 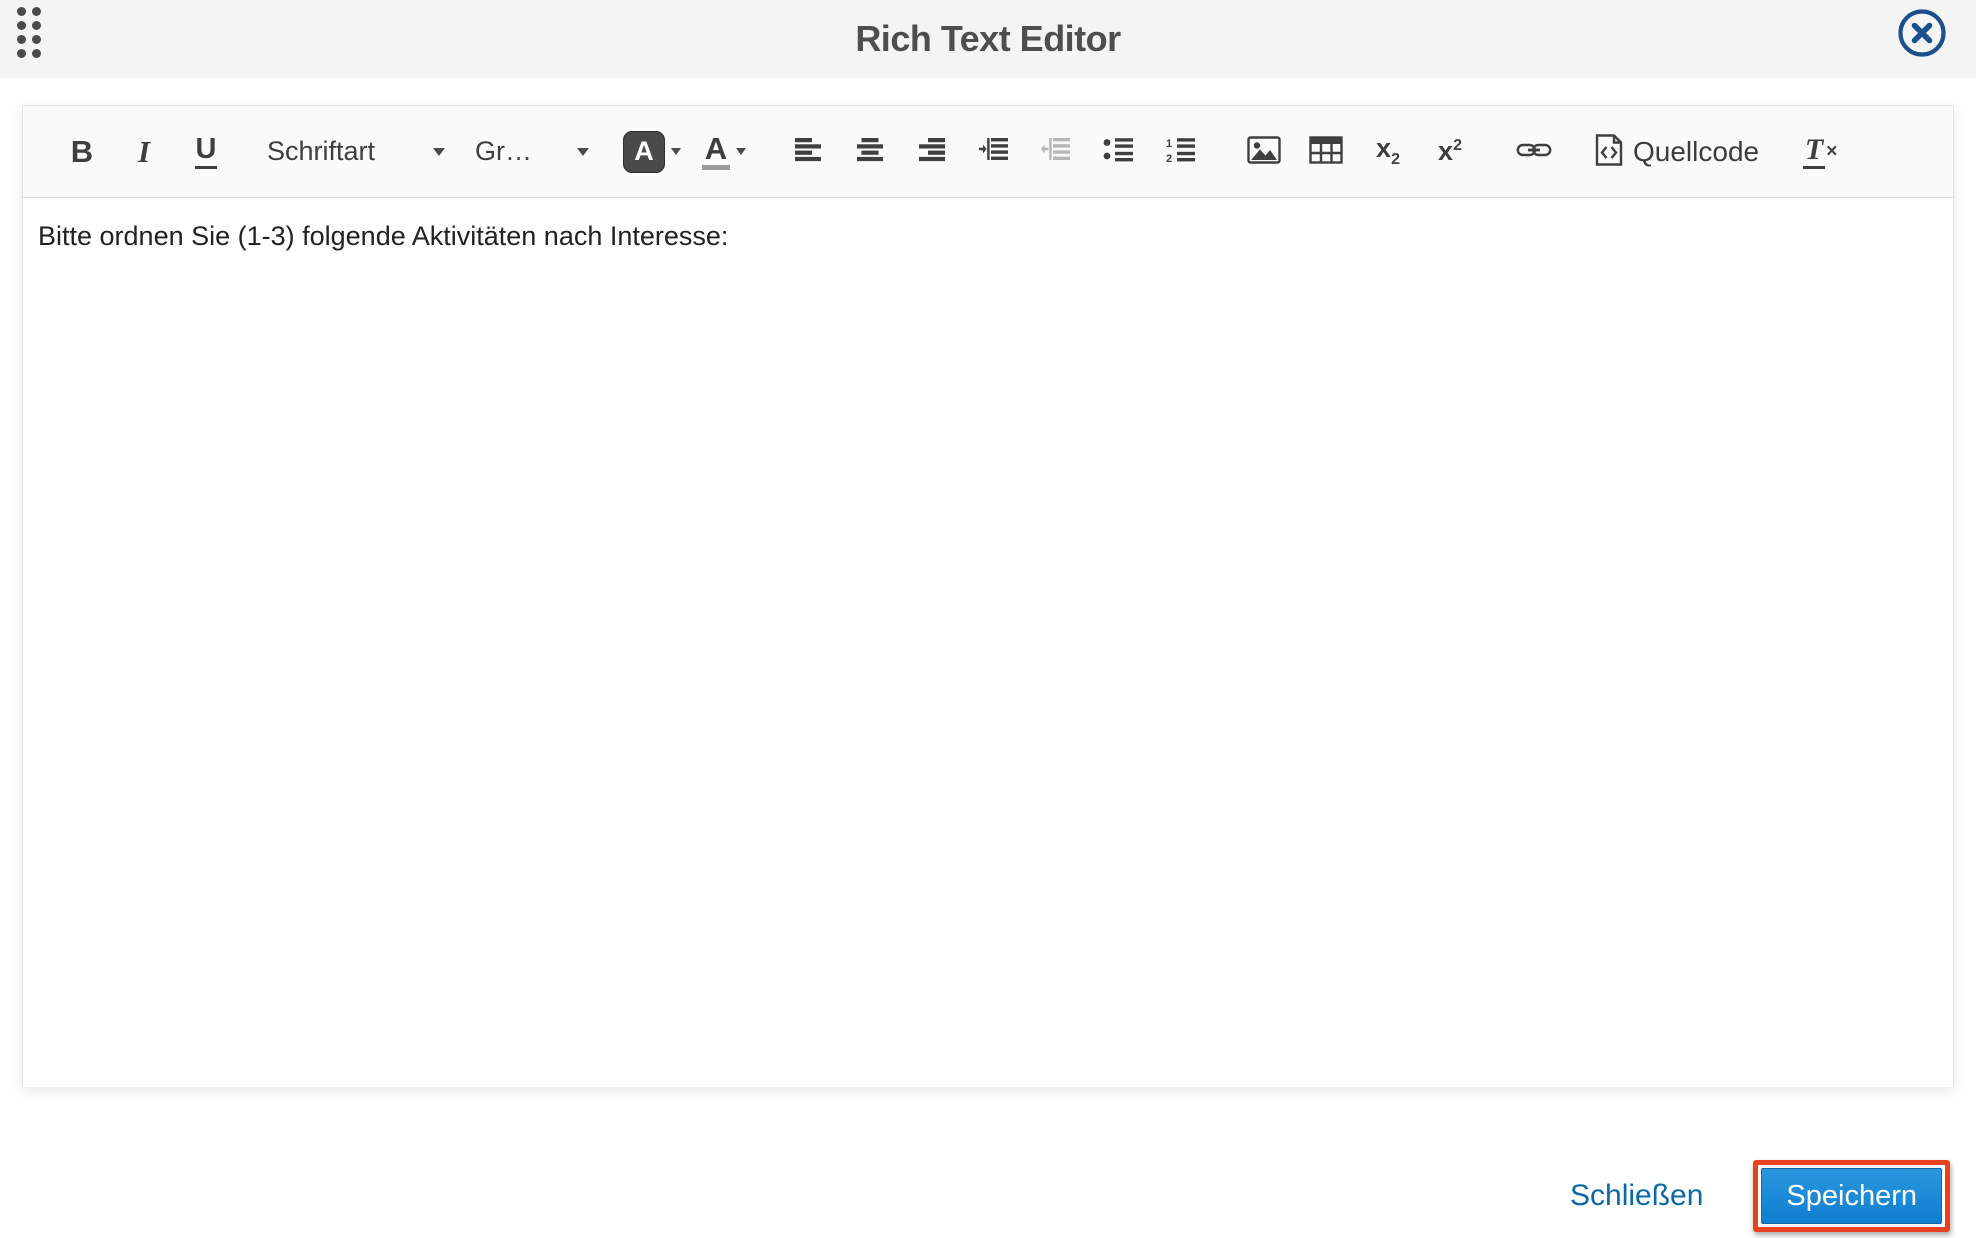 I want to click on superscript-button: x2, so click(x=1450, y=152).